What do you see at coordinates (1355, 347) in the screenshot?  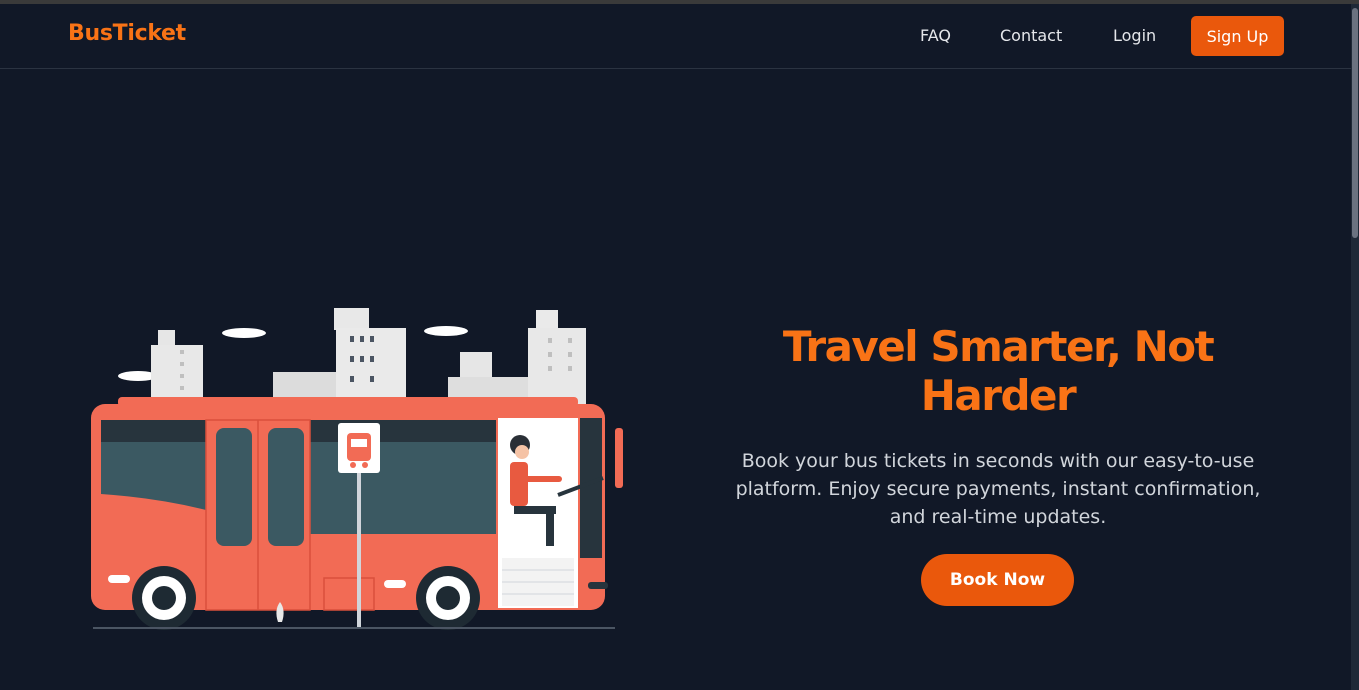 I see `page-scrollbar` at bounding box center [1355, 347].